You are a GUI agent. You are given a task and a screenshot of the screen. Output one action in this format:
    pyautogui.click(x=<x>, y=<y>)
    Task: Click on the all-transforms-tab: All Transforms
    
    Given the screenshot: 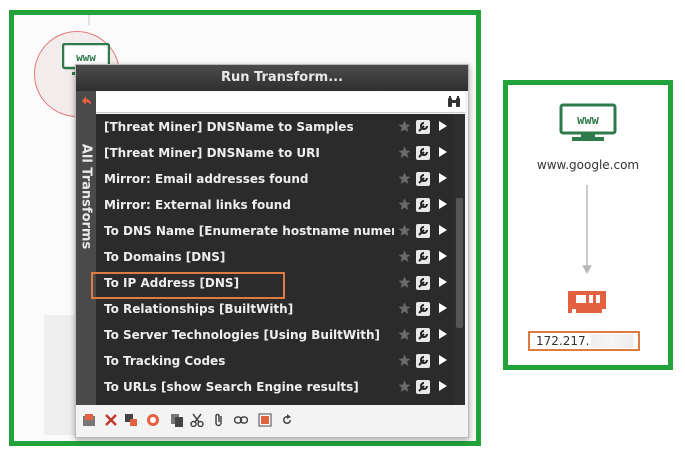 What is the action you would take?
    pyautogui.click(x=86, y=251)
    